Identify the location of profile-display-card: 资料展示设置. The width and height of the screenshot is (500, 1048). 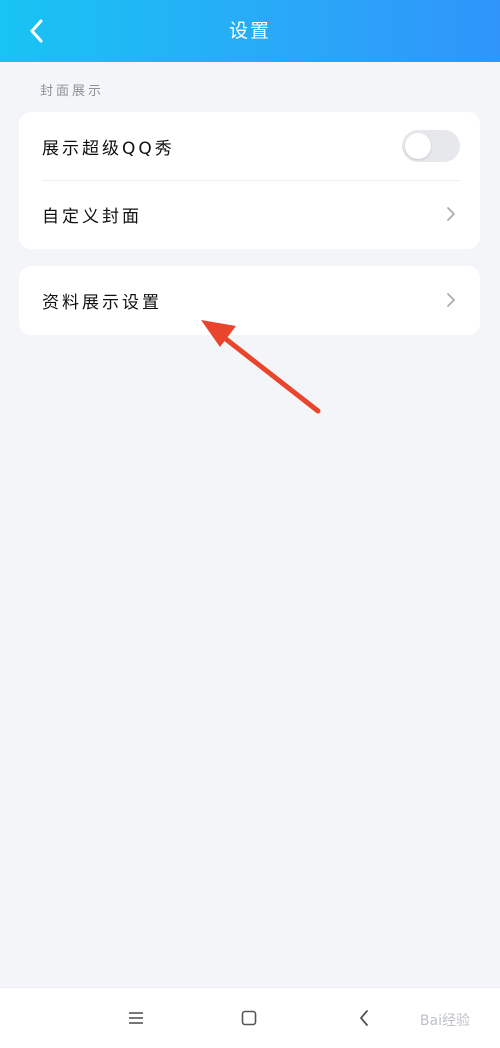
(249, 300).